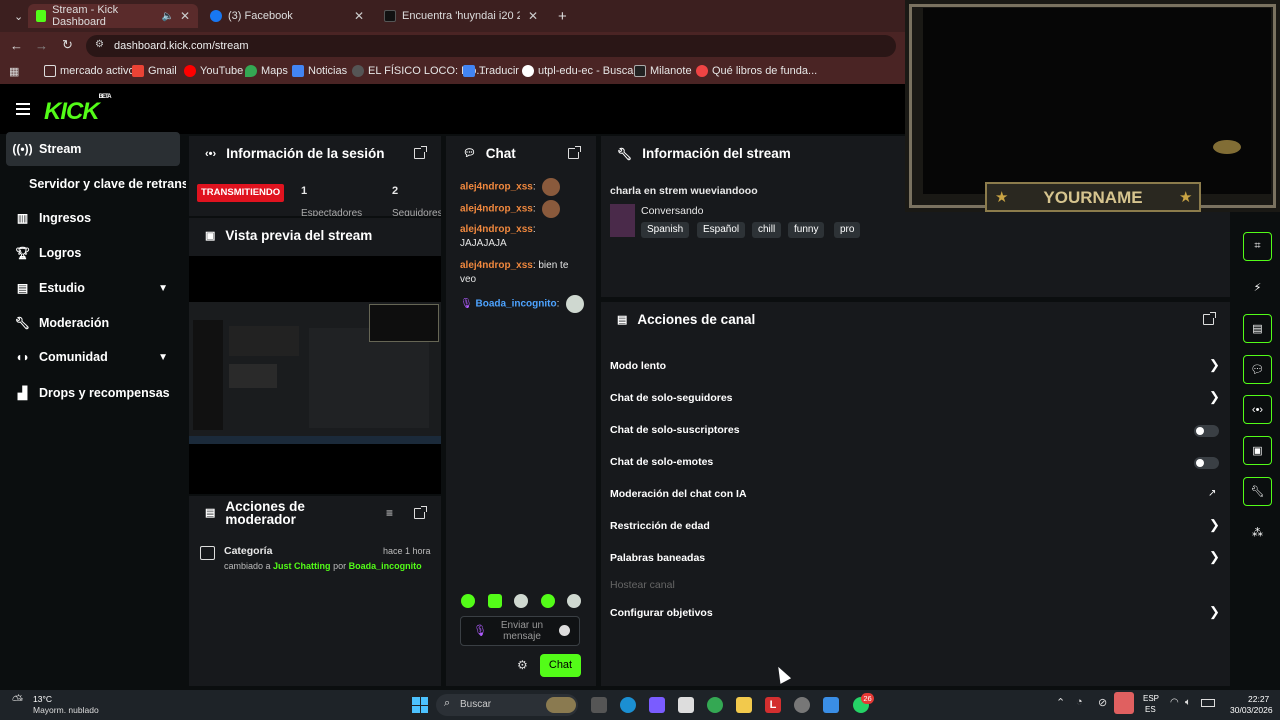  What do you see at coordinates (1206, 463) in the screenshot?
I see `toggle-solo-emotes` at bounding box center [1206, 463].